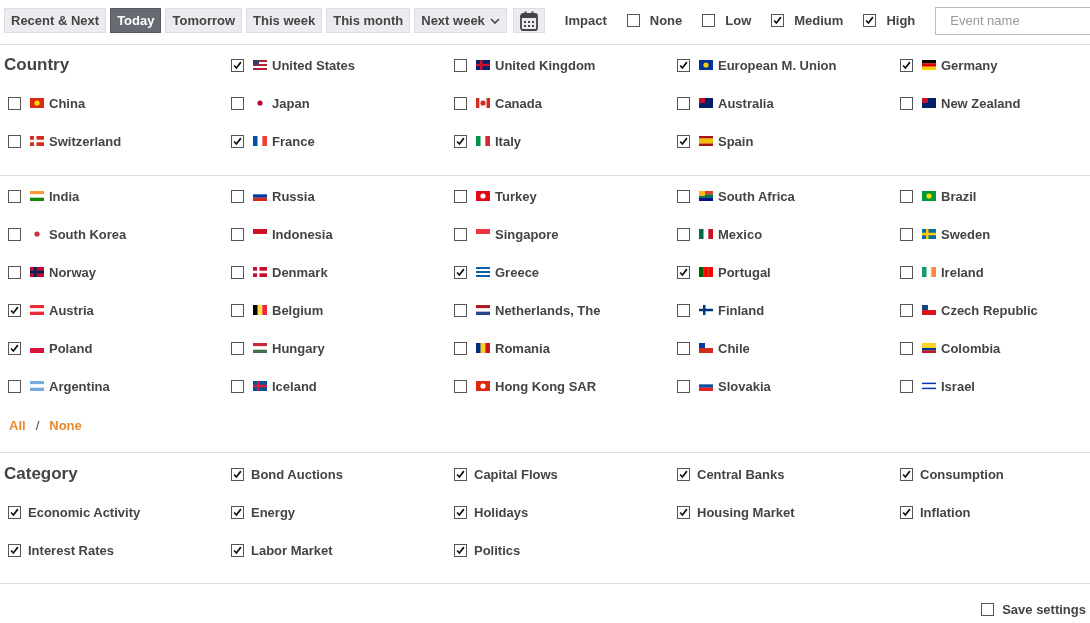 This screenshot has width=1090, height=623. I want to click on category-label: Central Banks, so click(741, 474).